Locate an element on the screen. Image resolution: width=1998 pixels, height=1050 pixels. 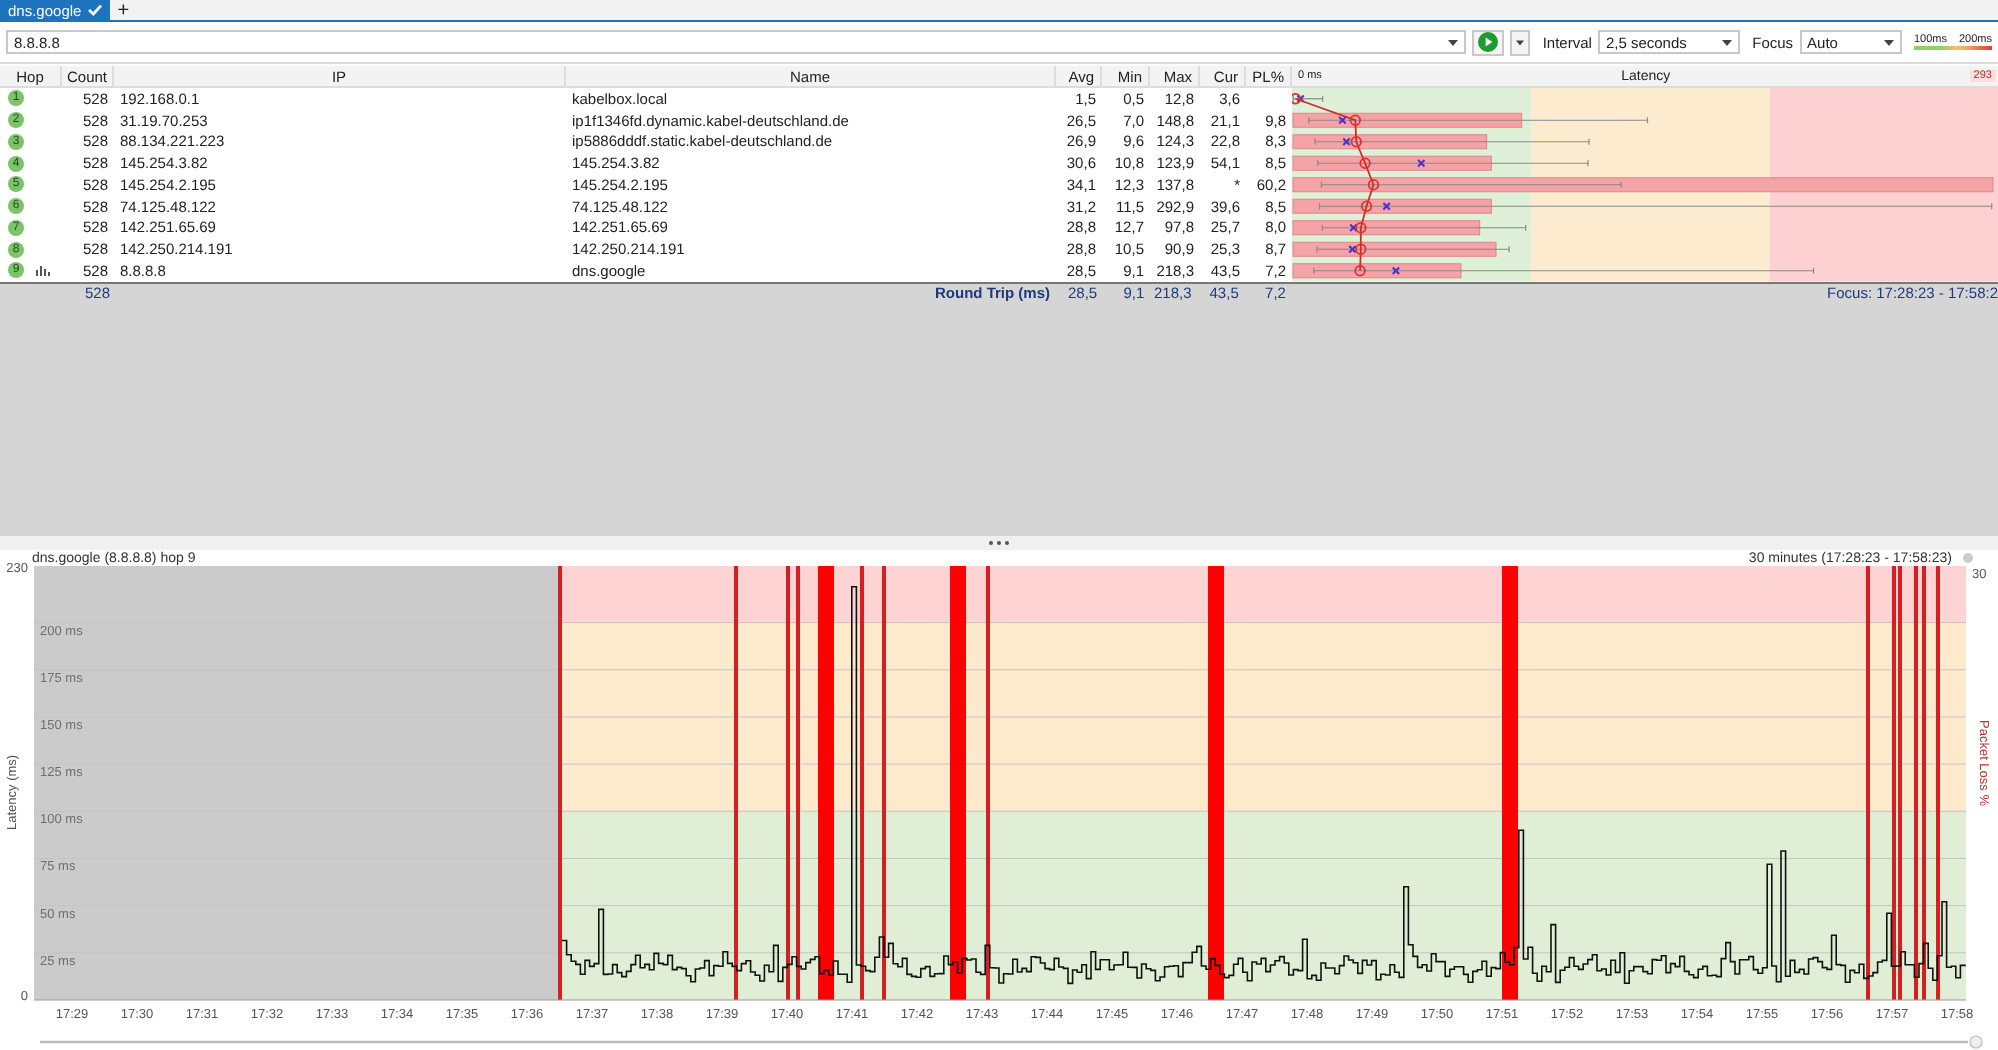
min-max-whisker is located at coordinates (1308, 99).